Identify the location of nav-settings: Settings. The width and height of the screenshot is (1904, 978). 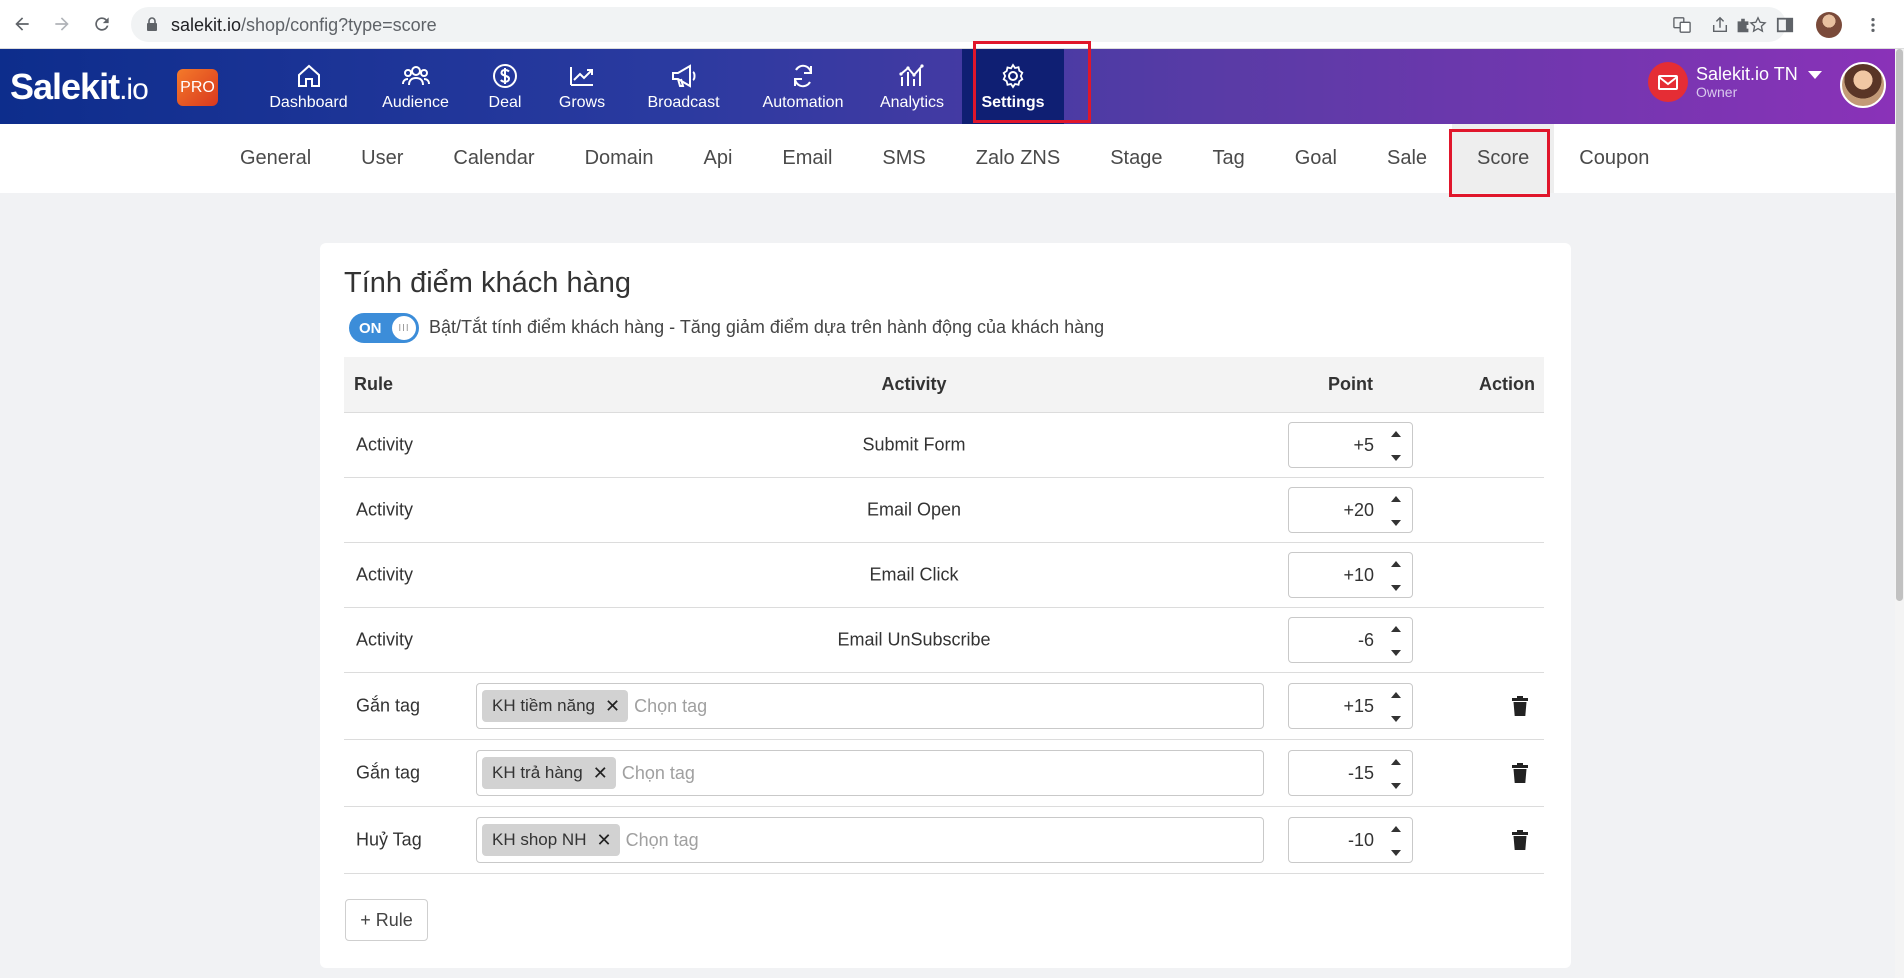
(1013, 86).